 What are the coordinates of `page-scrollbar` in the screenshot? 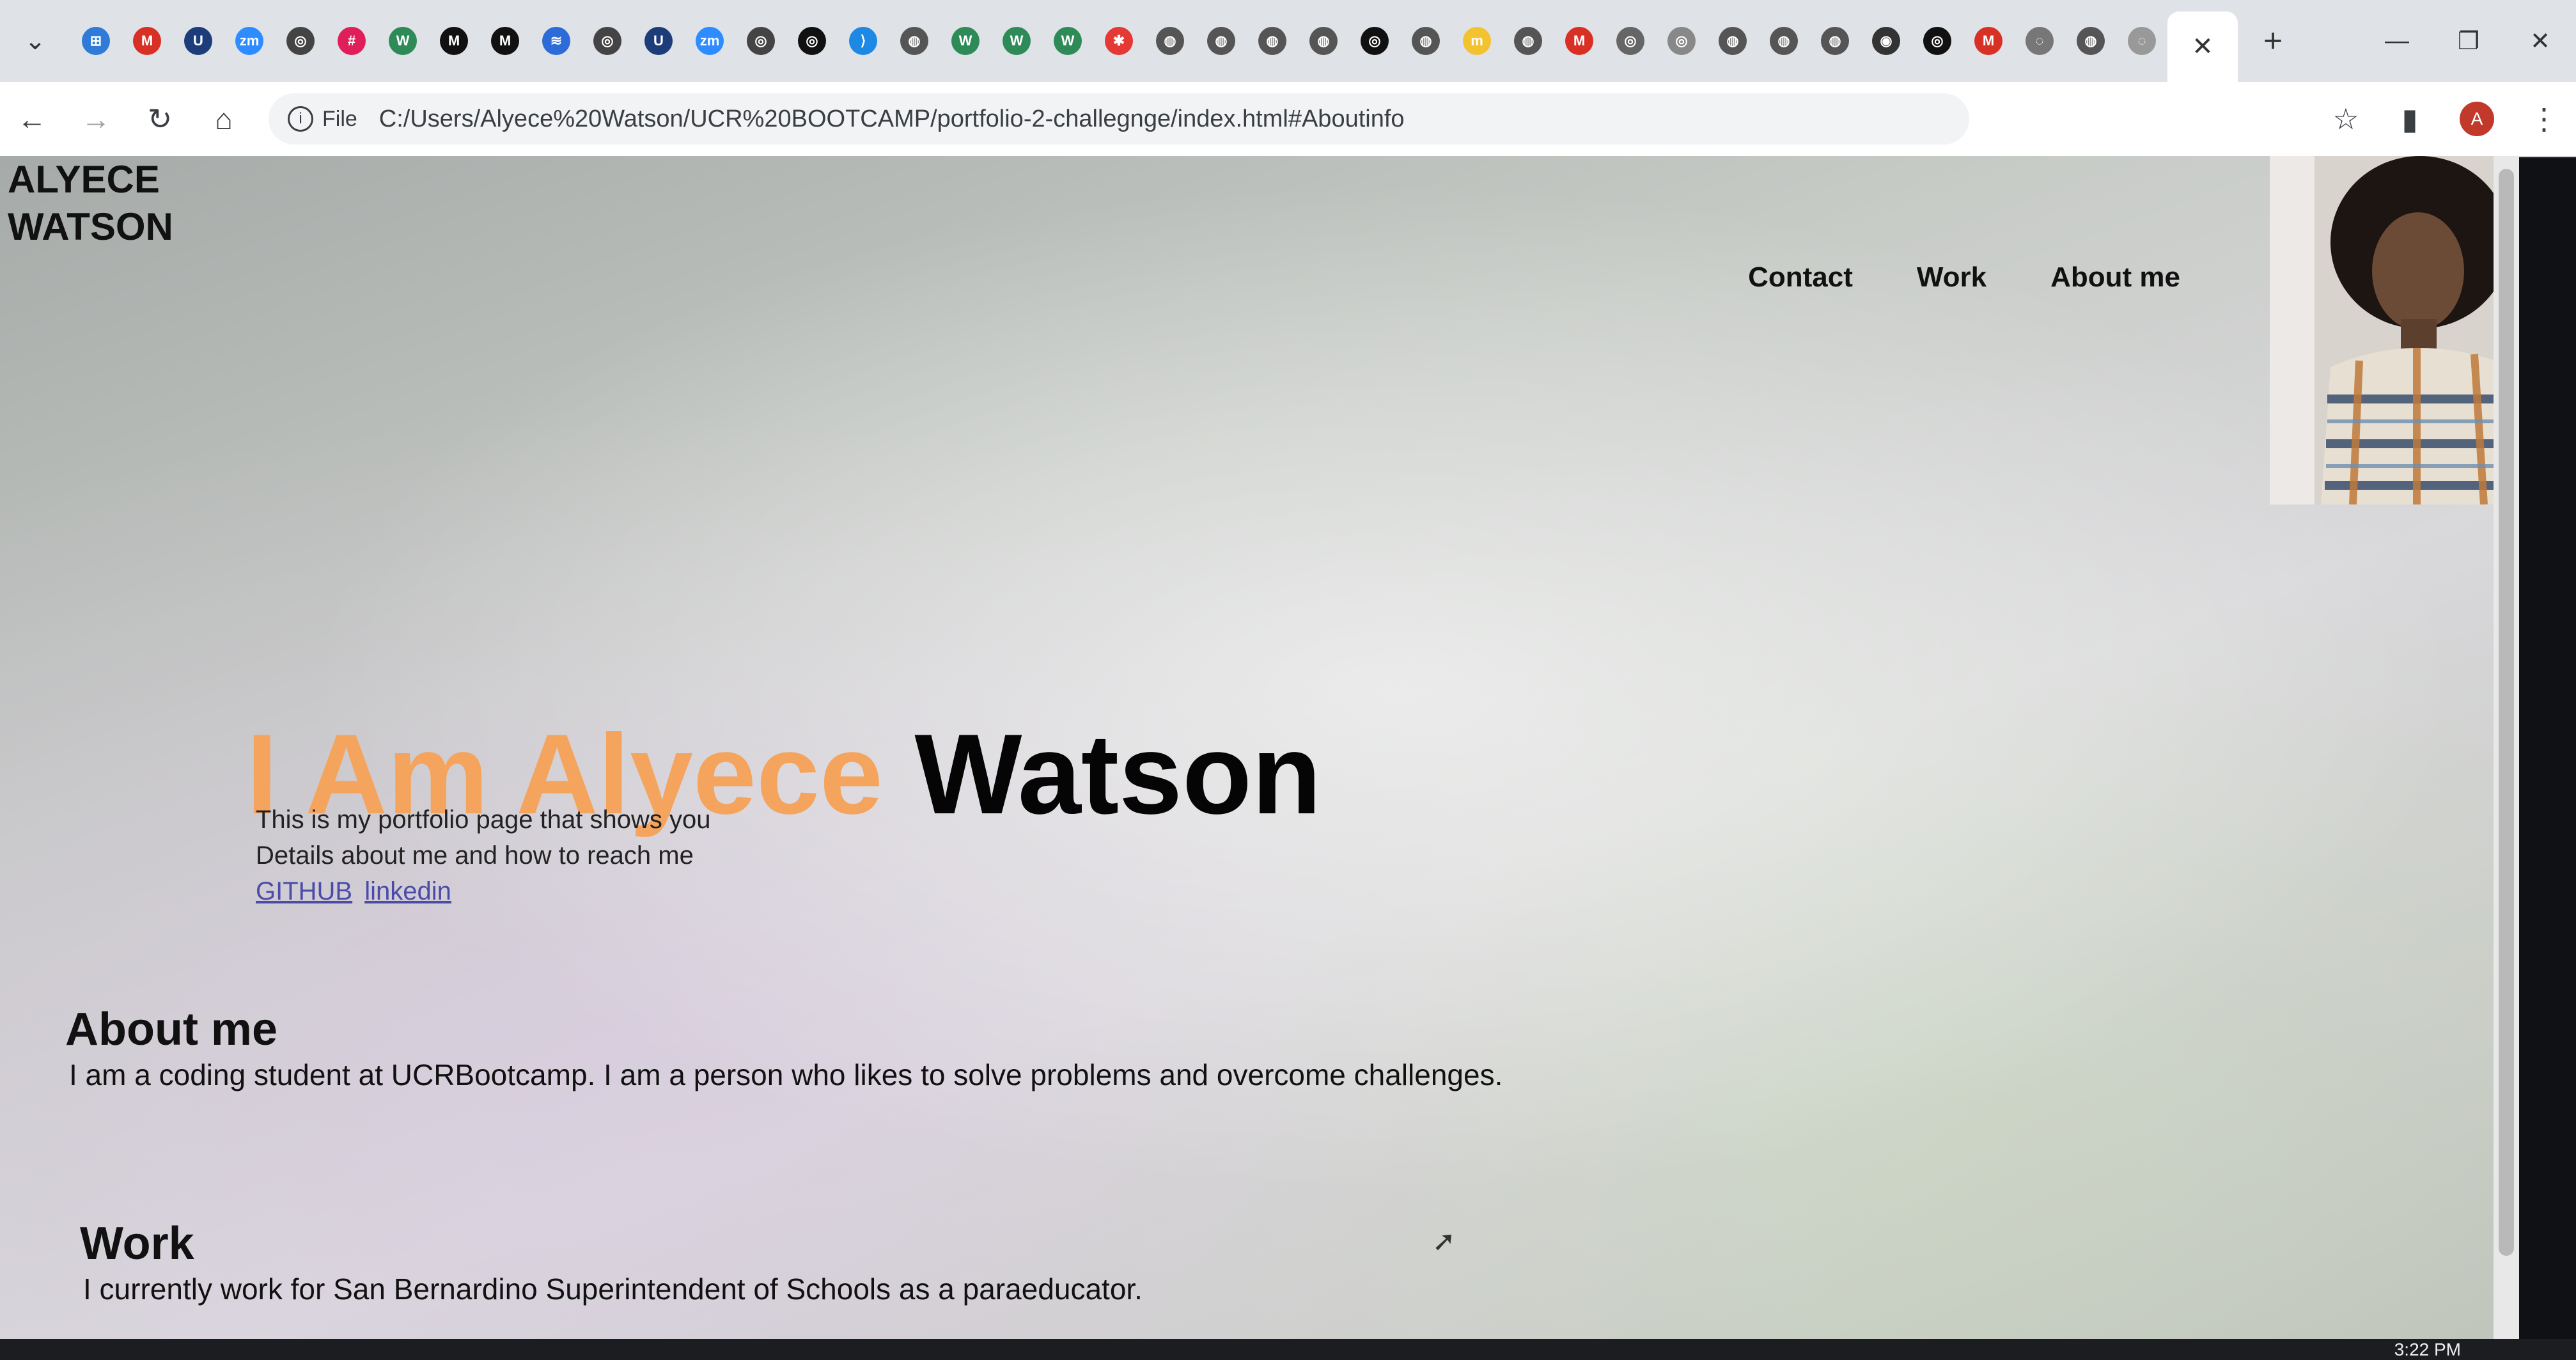 It's located at (2506, 748).